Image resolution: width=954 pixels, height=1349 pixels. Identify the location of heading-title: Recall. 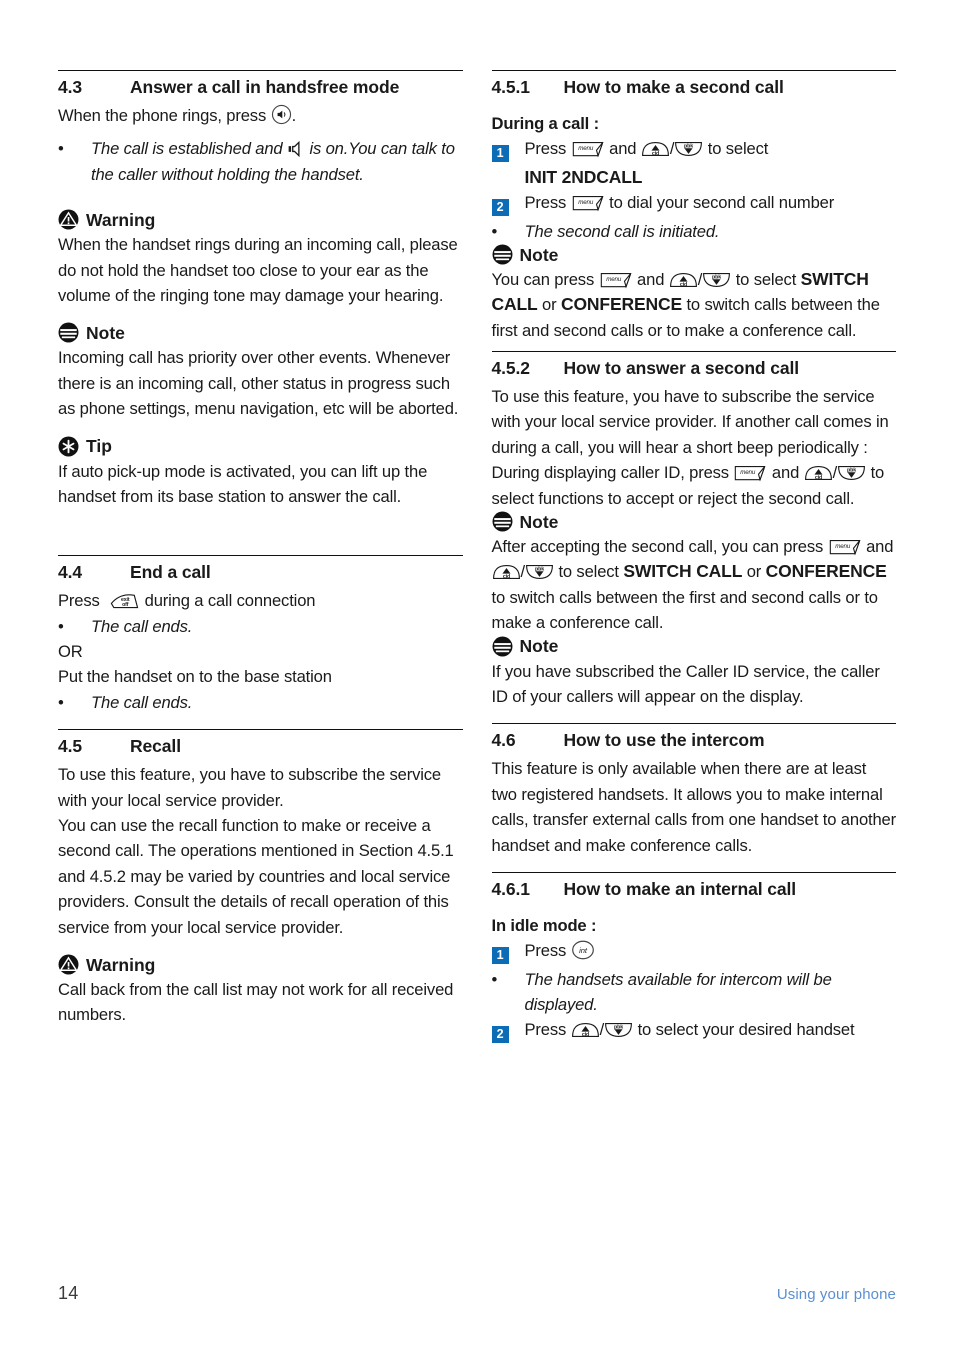
(155, 746).